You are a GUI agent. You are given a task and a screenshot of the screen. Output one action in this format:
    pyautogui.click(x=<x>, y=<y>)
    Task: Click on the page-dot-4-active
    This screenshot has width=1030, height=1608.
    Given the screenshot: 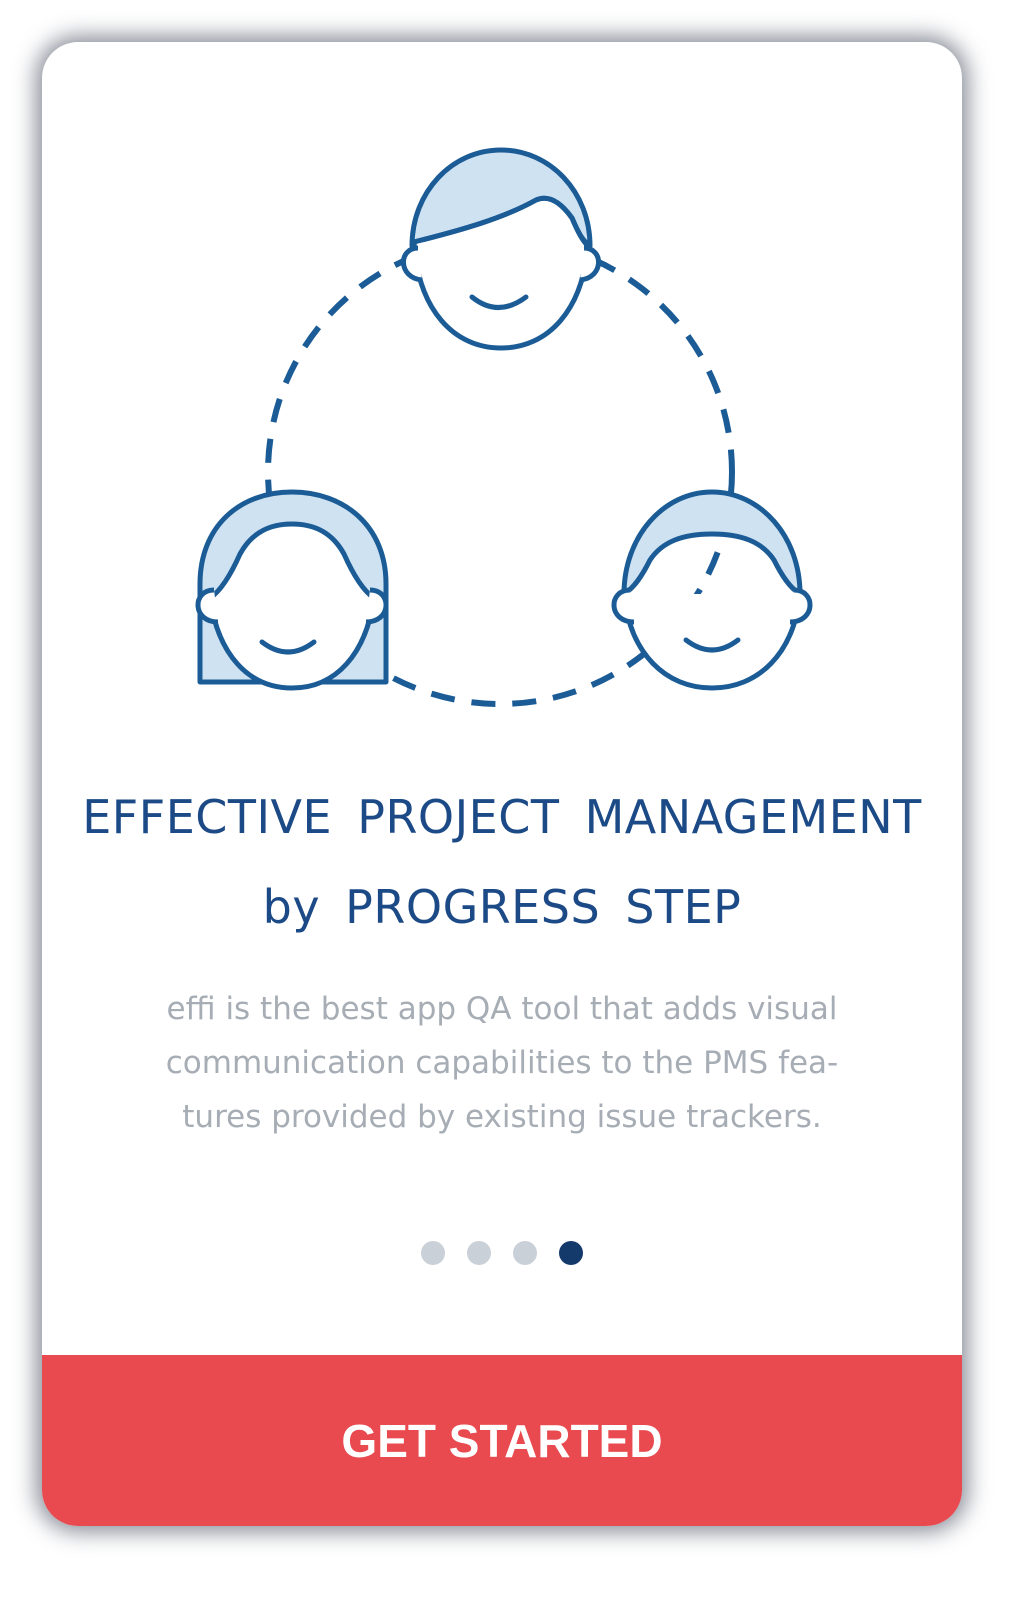 What is the action you would take?
    pyautogui.click(x=571, y=1253)
    